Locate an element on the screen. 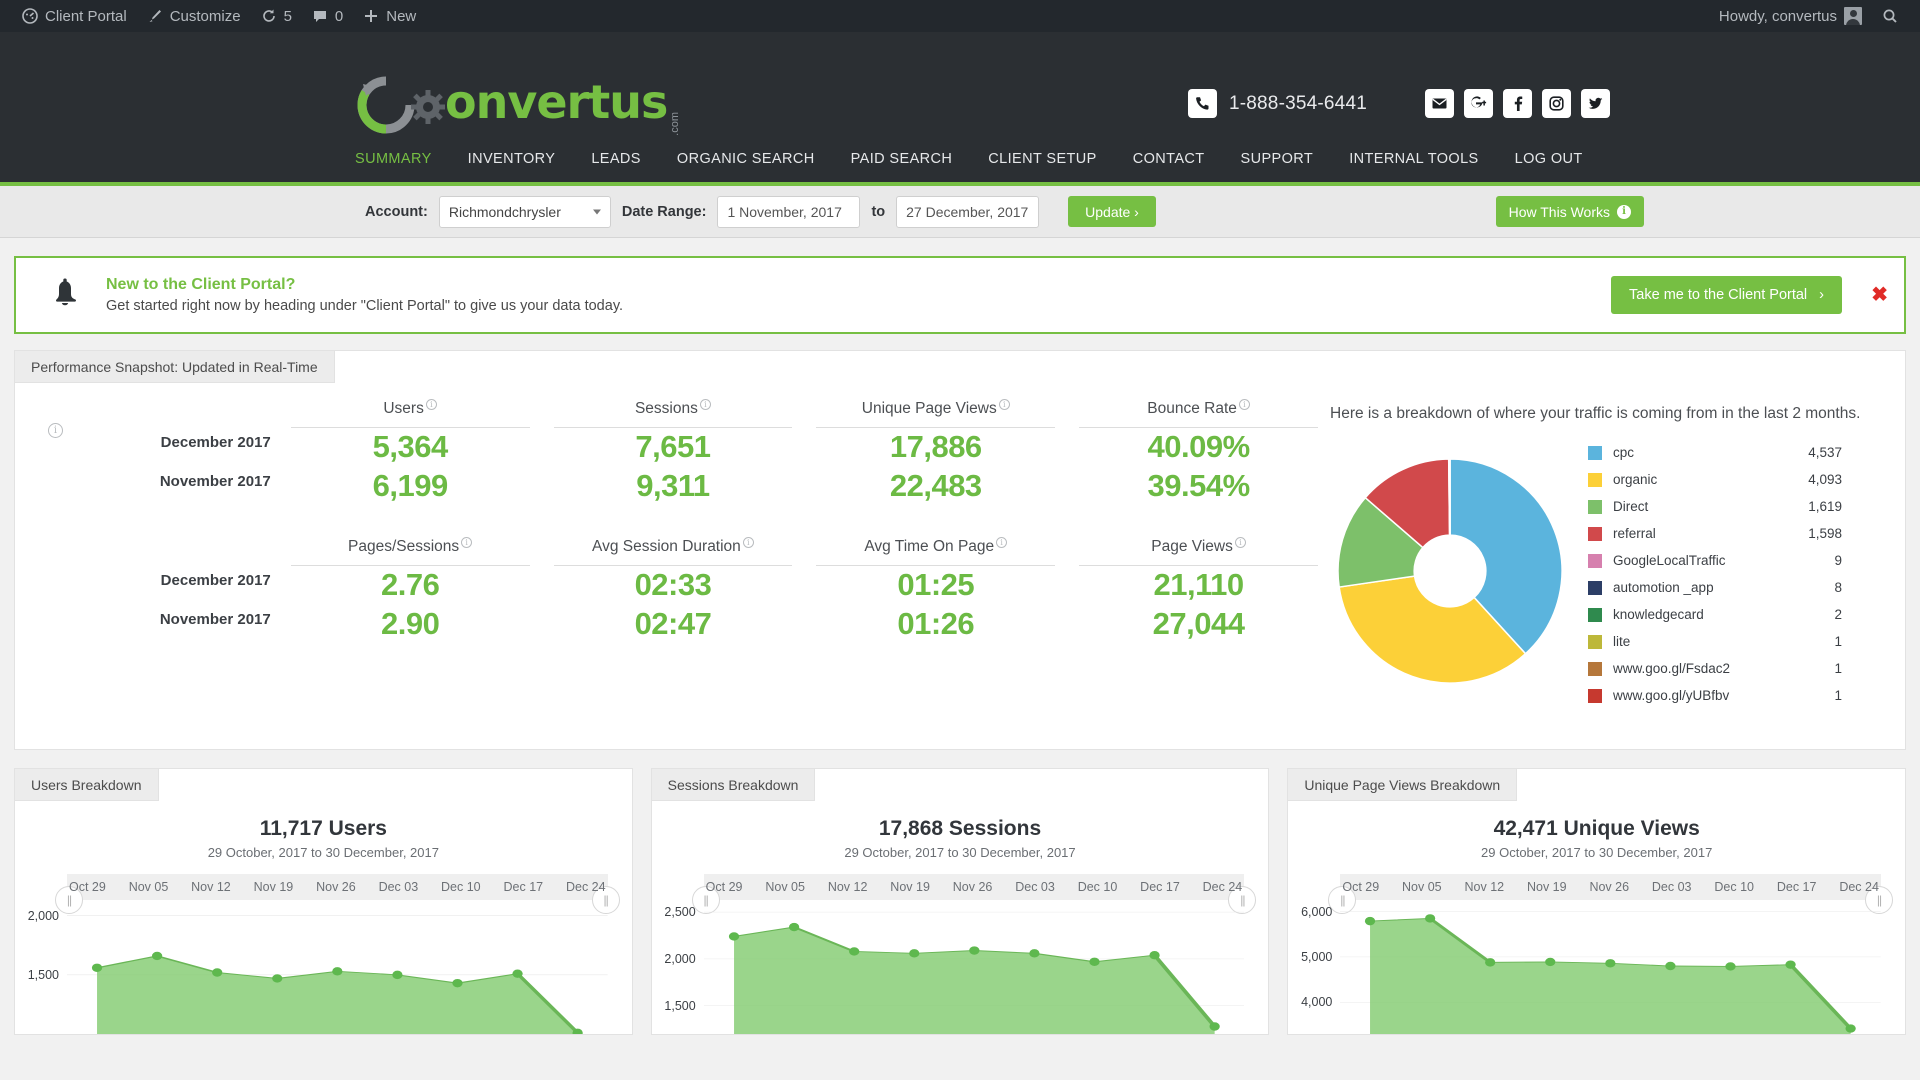 The width and height of the screenshot is (1920, 1080). legend-row: www.goo.gl/Fsdac2 1 is located at coordinates (1715, 668).